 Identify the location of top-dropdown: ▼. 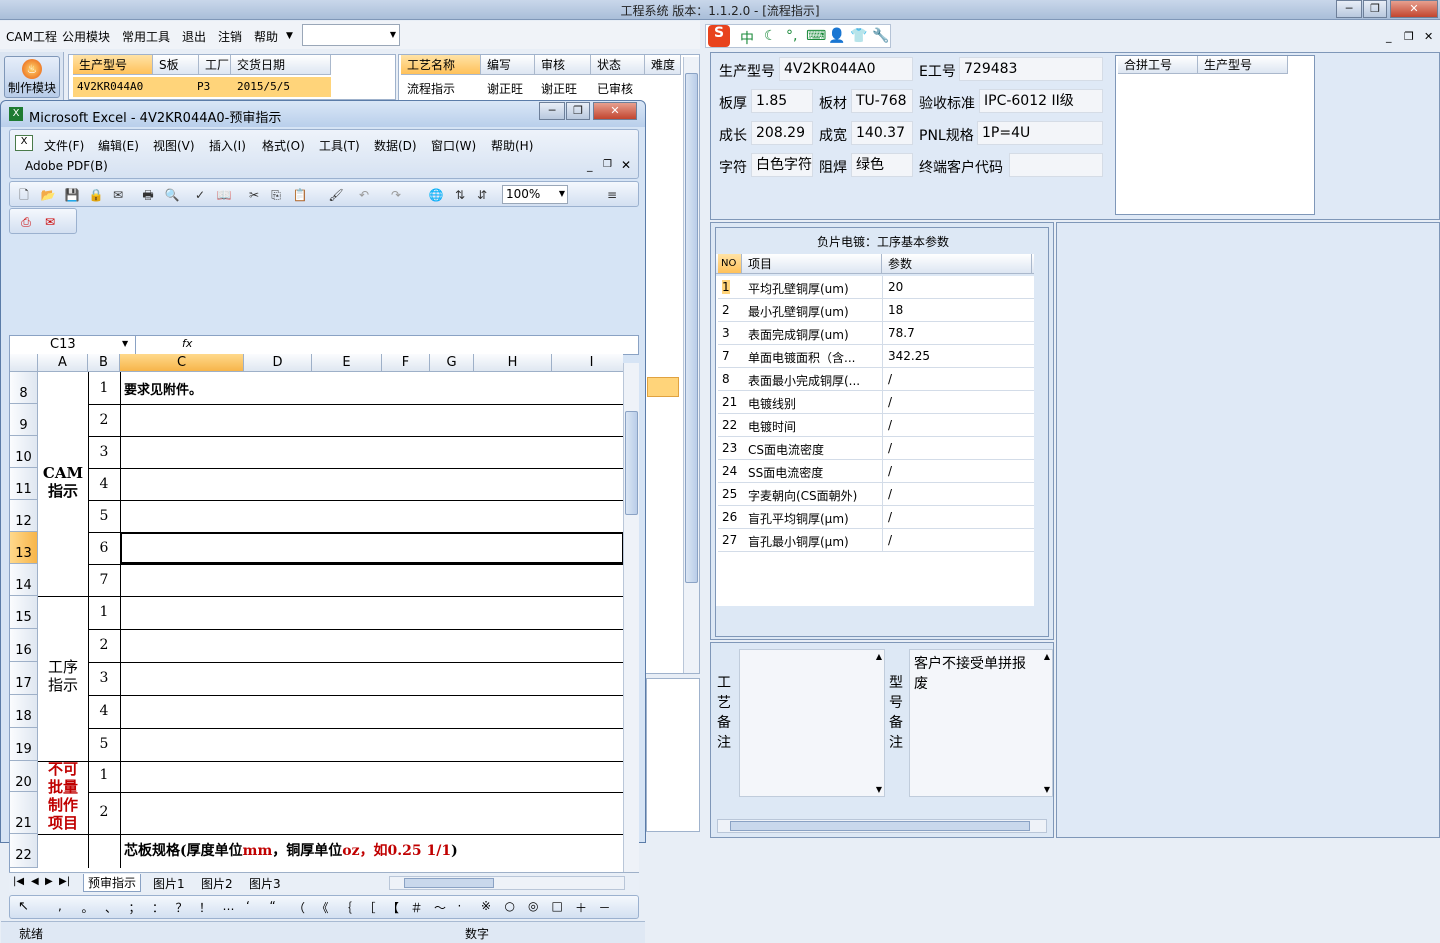
(351, 35).